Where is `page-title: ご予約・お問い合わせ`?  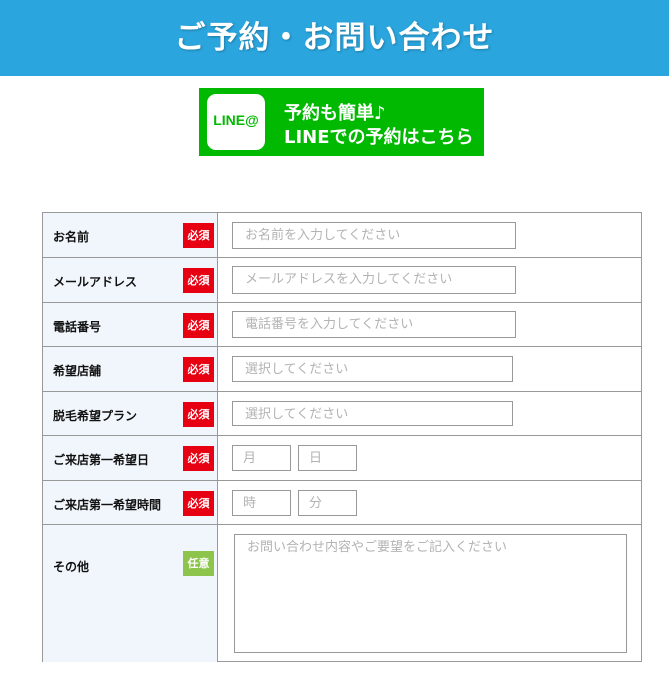 page-title: ご予約・お問い合わせ is located at coordinates (334, 38).